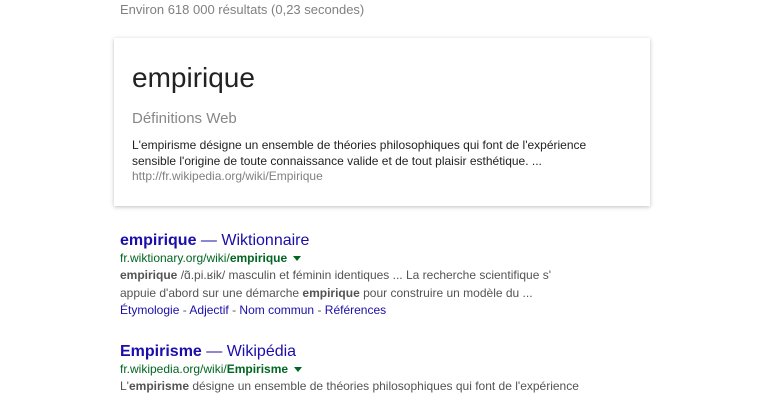  I want to click on result-url-bold: Empirisme, so click(257, 369).